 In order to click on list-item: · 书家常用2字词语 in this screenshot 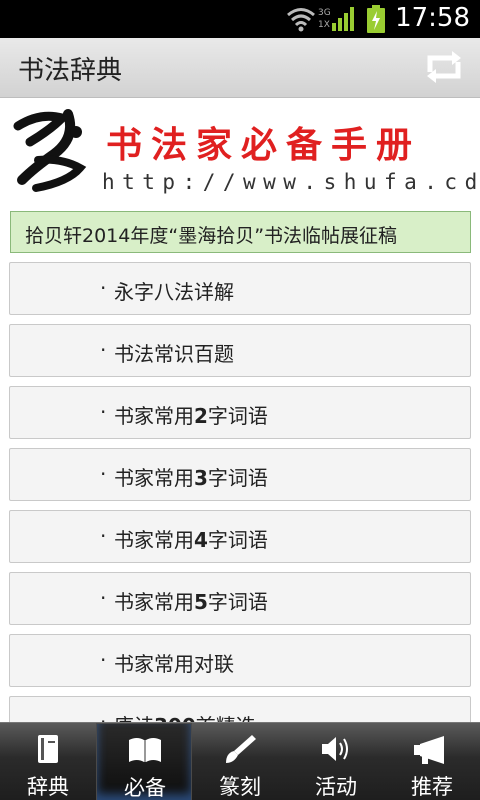, I will do `click(240, 412)`.